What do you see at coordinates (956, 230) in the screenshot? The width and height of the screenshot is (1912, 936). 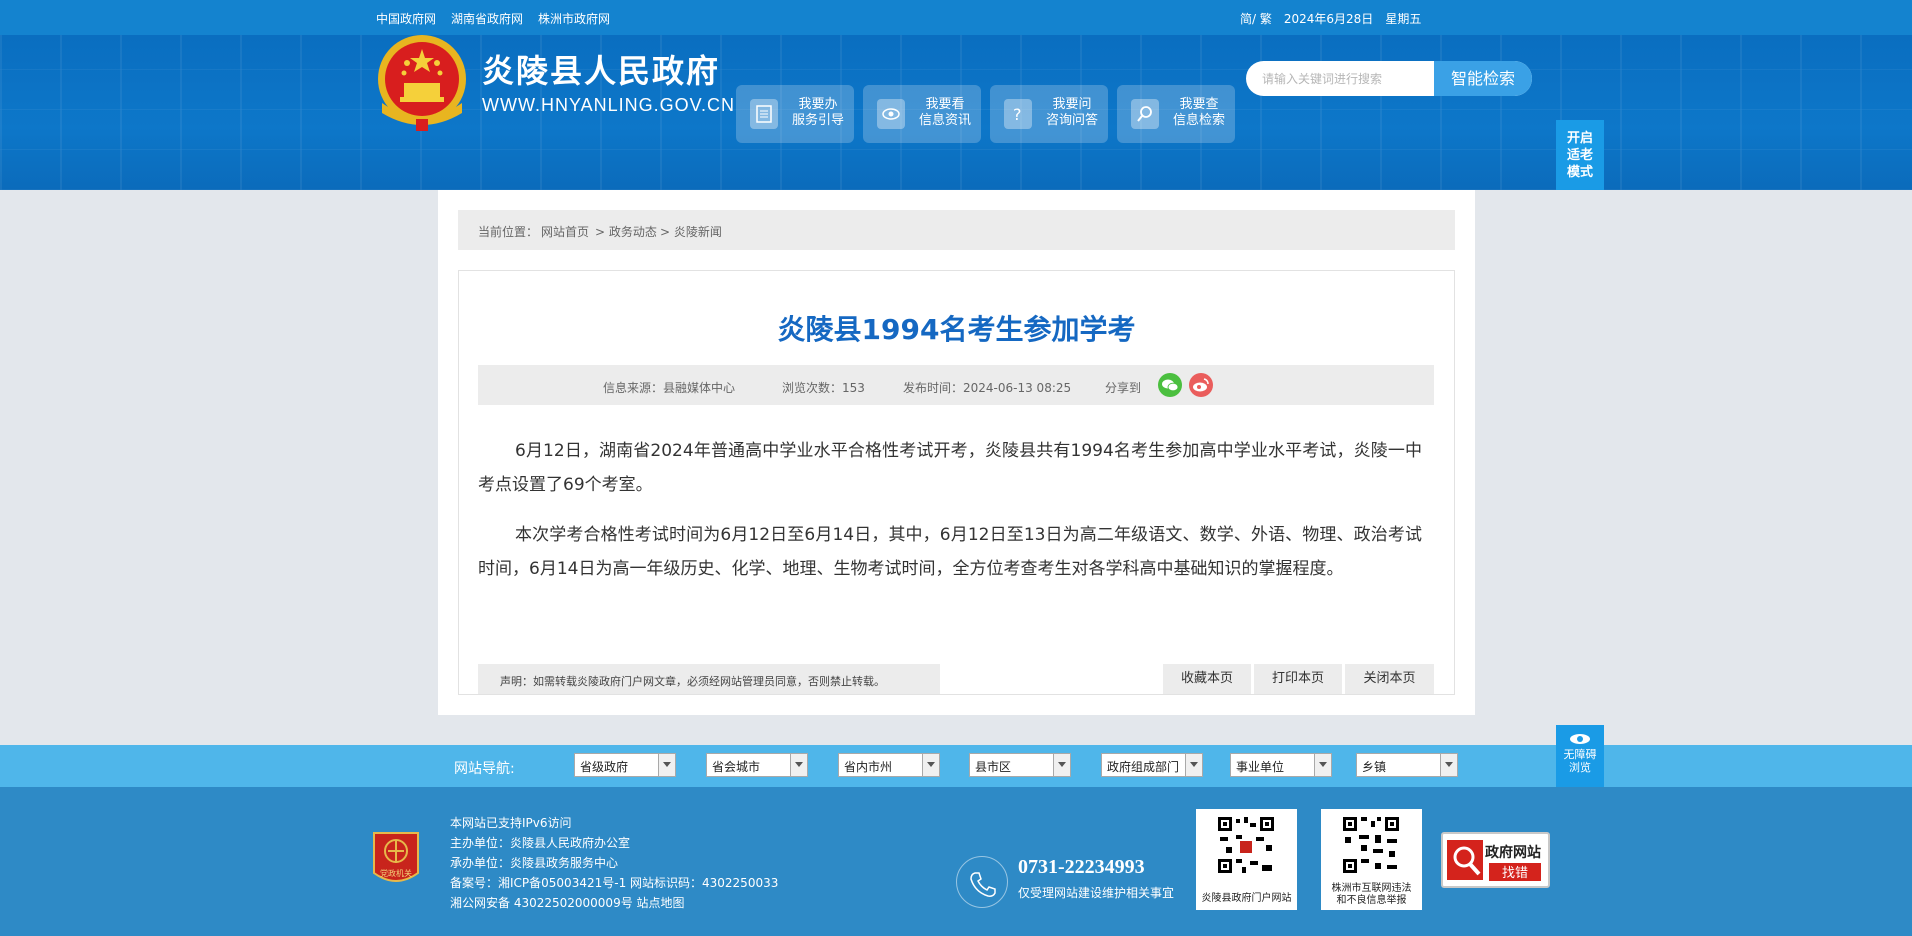 I see `breadcrumb: 当前位置： 网站首页 > 政务动态 > 炎陵新闻` at bounding box center [956, 230].